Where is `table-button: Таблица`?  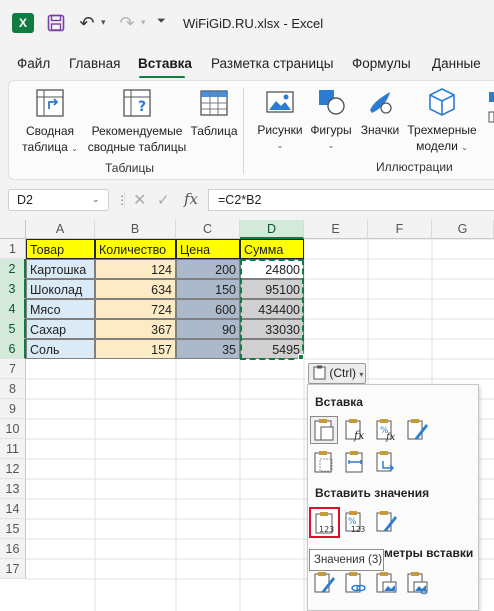 table-button: Таблица is located at coordinates (214, 113).